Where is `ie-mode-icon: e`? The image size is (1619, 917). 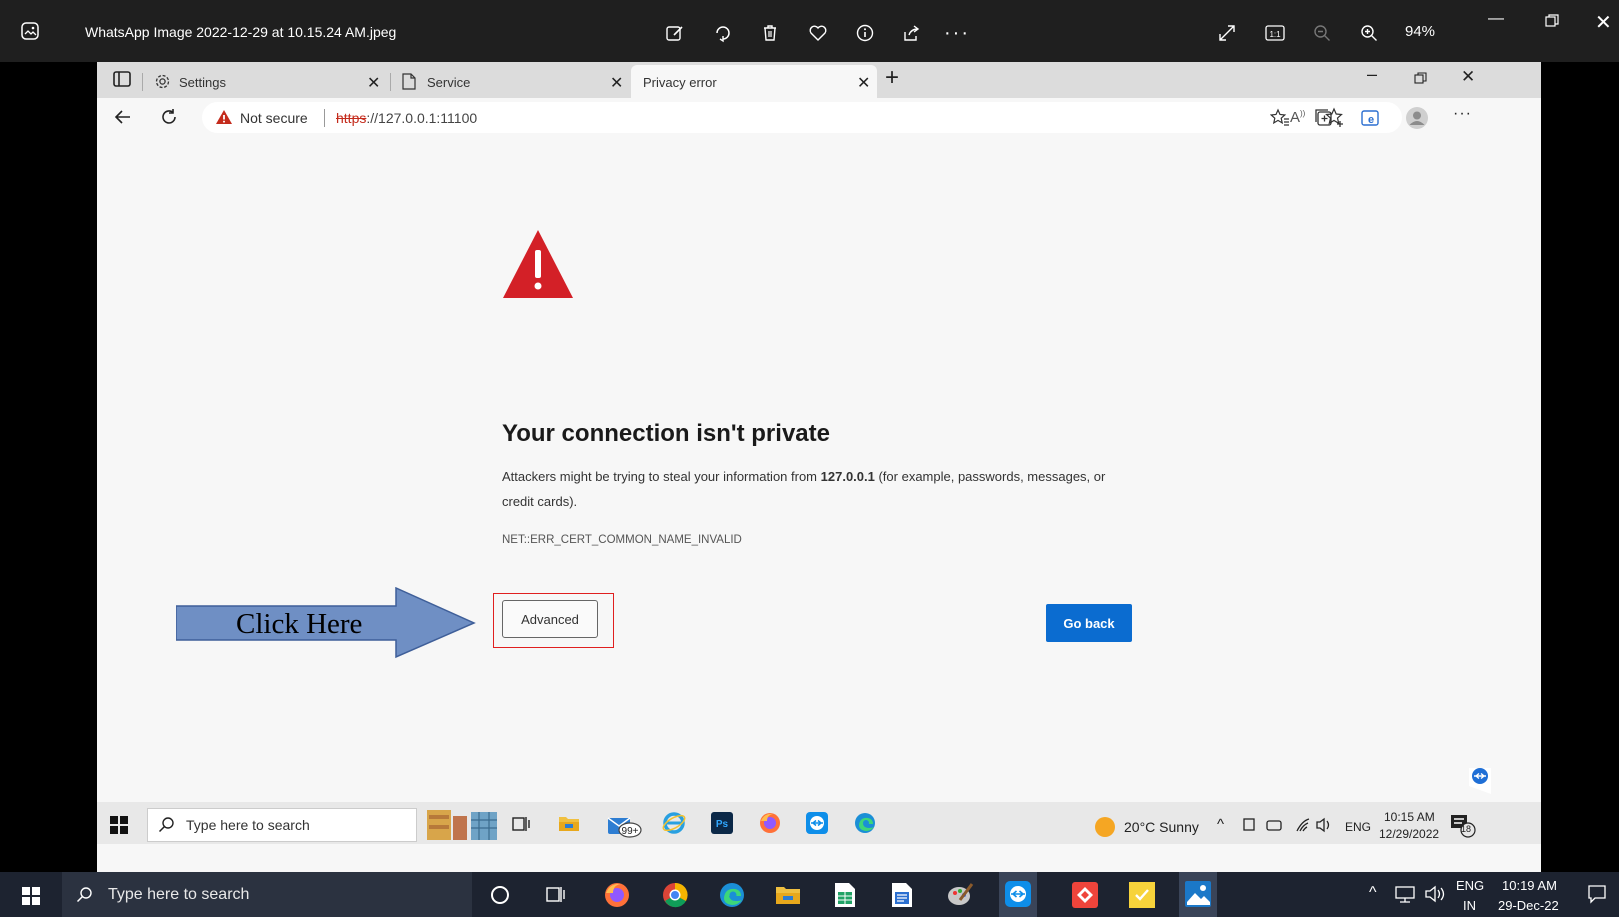 ie-mode-icon: e is located at coordinates (1370, 118).